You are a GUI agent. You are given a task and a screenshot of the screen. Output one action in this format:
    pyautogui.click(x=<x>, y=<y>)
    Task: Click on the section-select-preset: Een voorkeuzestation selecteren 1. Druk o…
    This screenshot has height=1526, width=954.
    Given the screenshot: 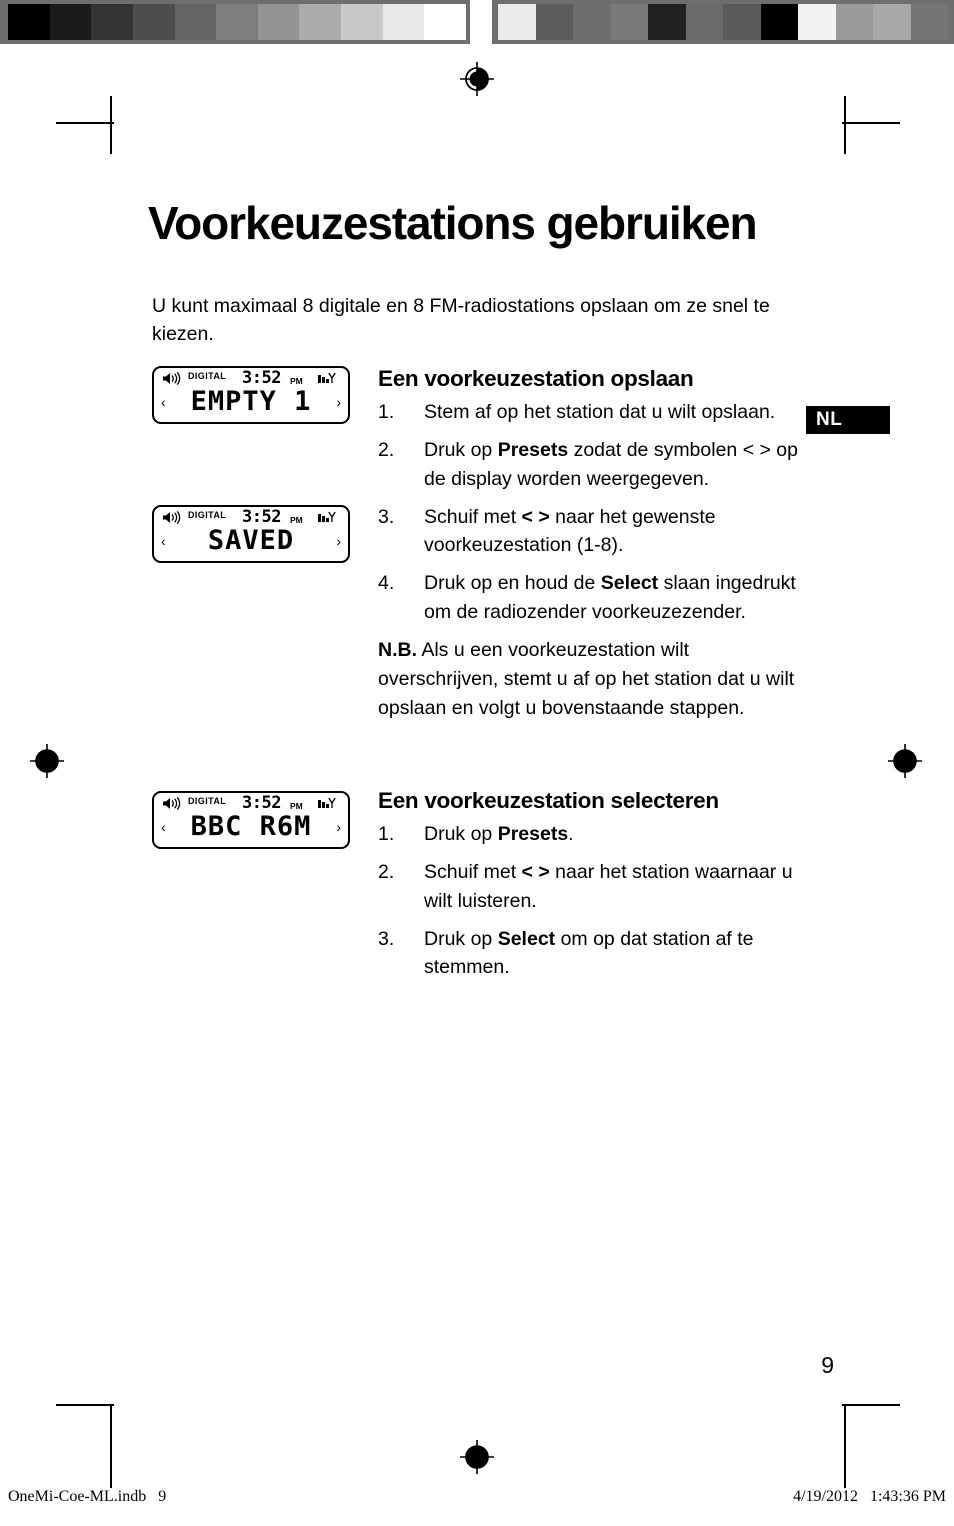 What is the action you would take?
    pyautogui.click(x=590, y=889)
    